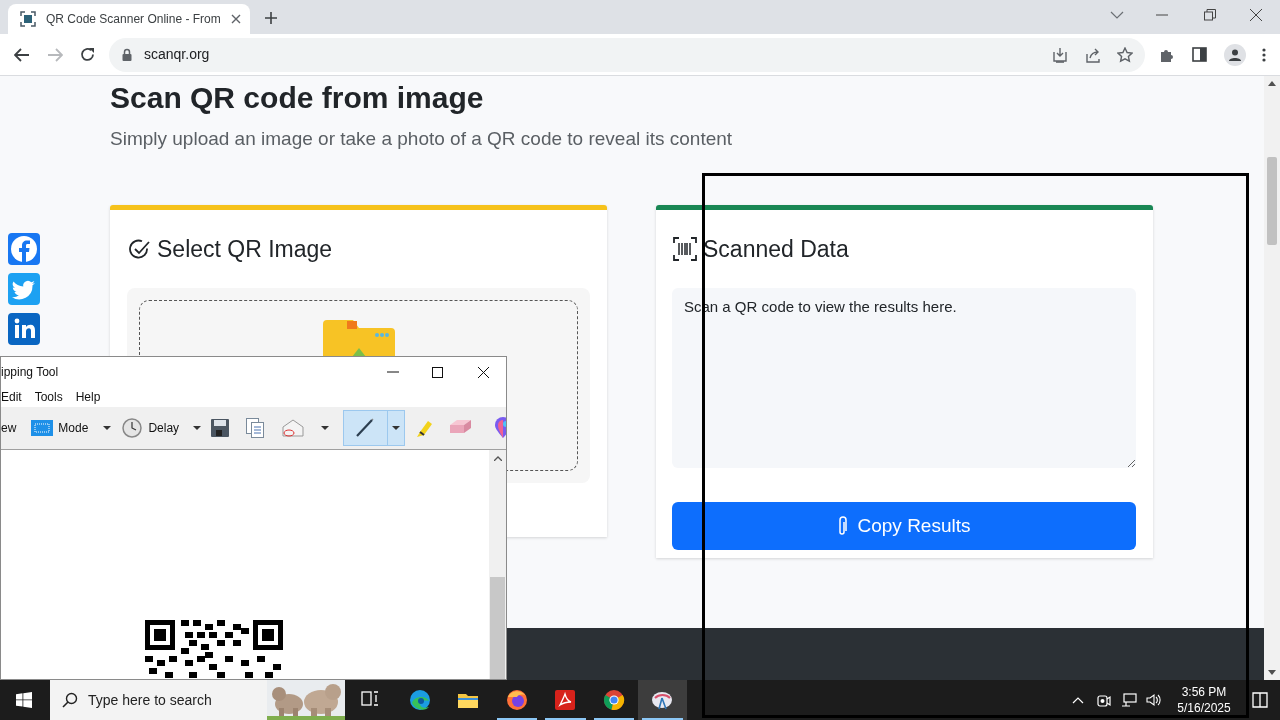  What do you see at coordinates (150, 700) in the screenshot?
I see `search-placeholder: Type here to search` at bounding box center [150, 700].